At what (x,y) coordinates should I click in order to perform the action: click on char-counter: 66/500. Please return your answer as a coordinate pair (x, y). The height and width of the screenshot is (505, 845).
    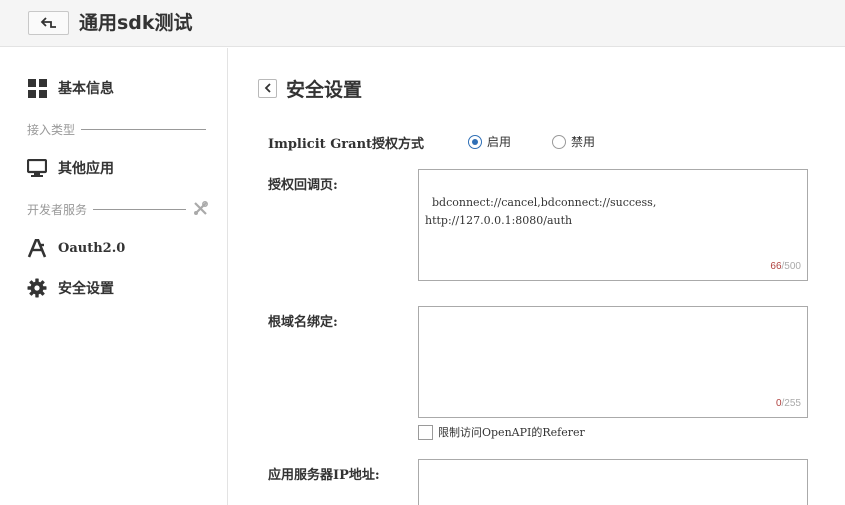
    Looking at the image, I should click on (785, 267).